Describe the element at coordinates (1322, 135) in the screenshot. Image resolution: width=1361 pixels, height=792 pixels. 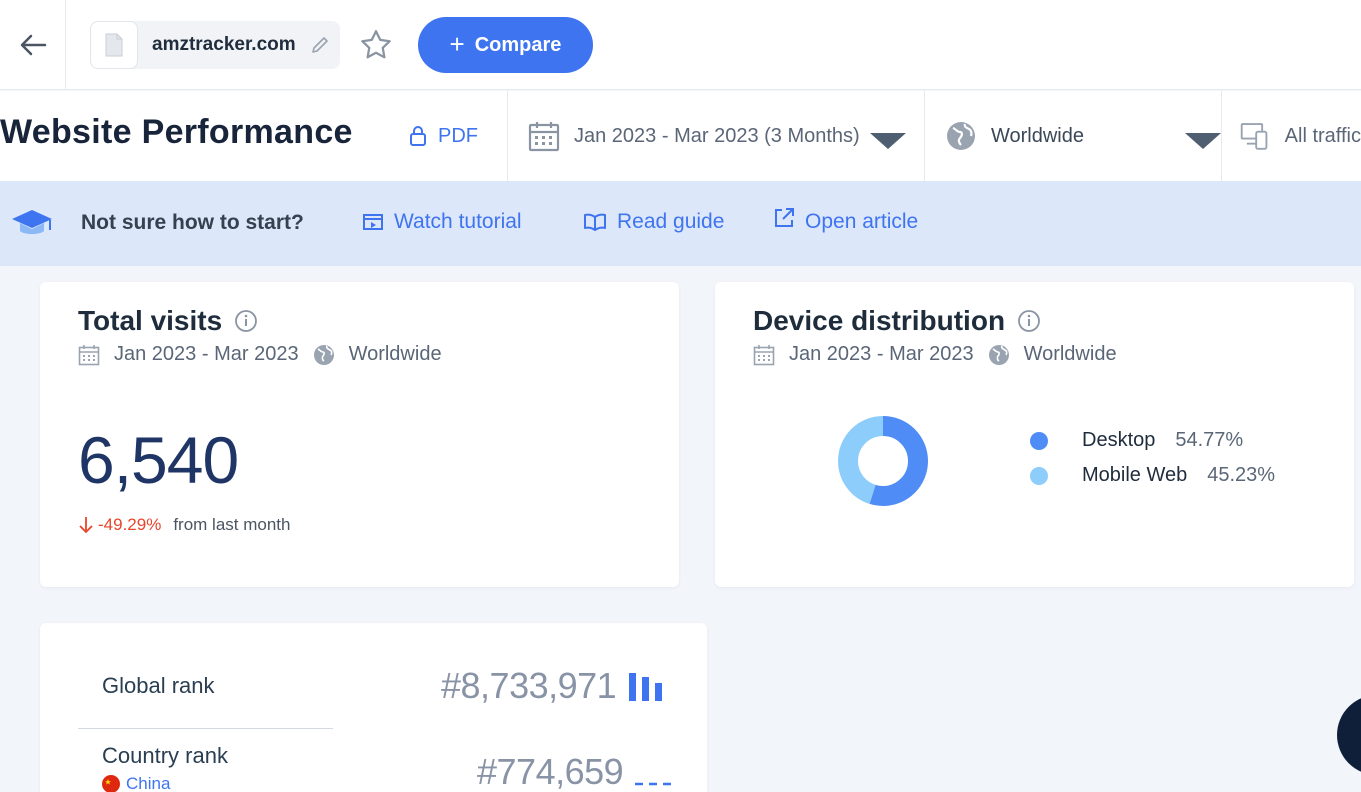
I see `traffic-value: All traffic` at that location.